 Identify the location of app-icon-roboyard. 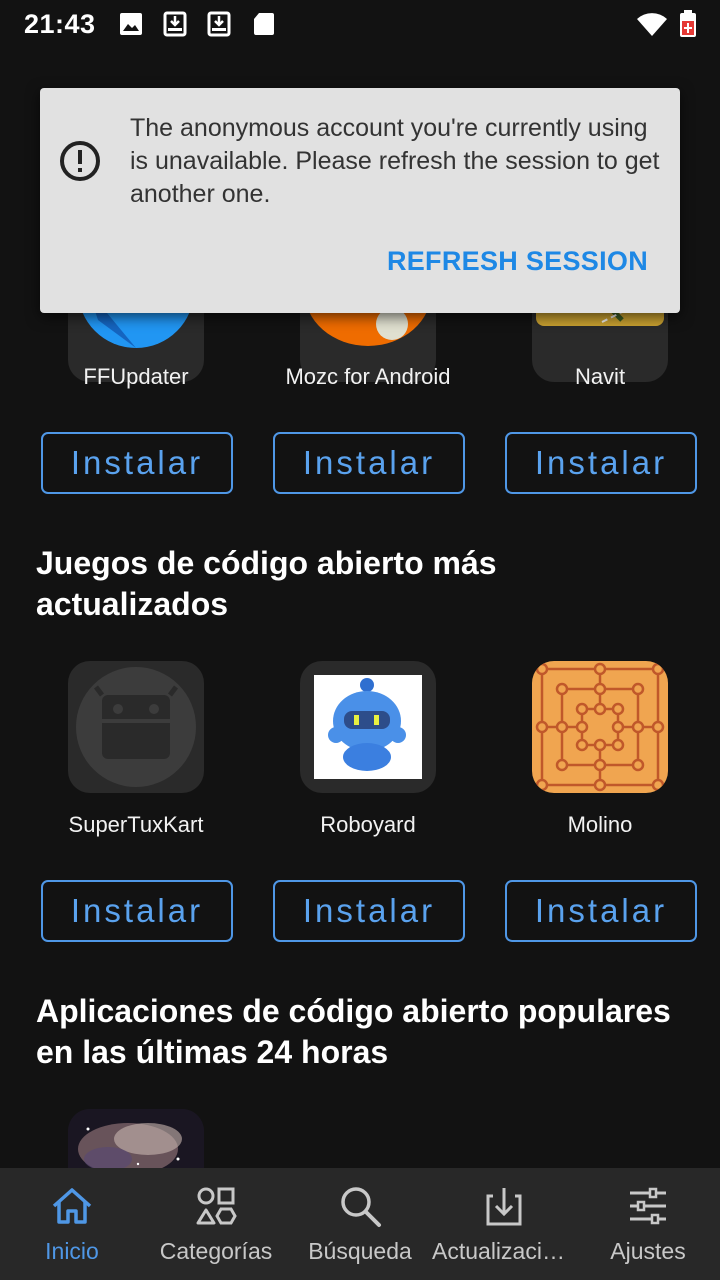
(368, 727).